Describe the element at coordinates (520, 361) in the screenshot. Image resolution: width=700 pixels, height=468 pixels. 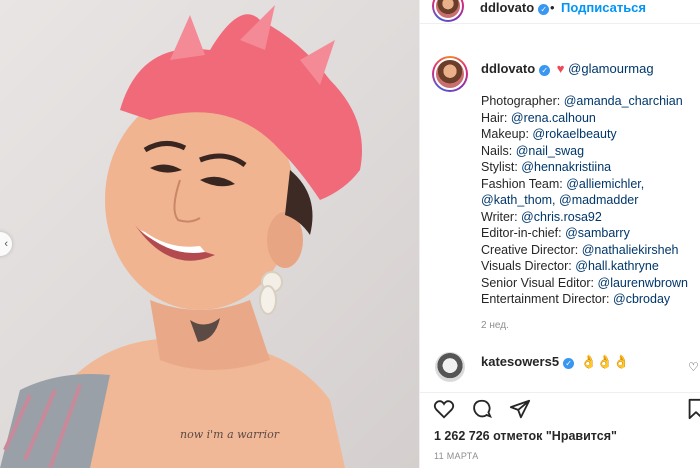
I see `comment-username: katesowers5` at that location.